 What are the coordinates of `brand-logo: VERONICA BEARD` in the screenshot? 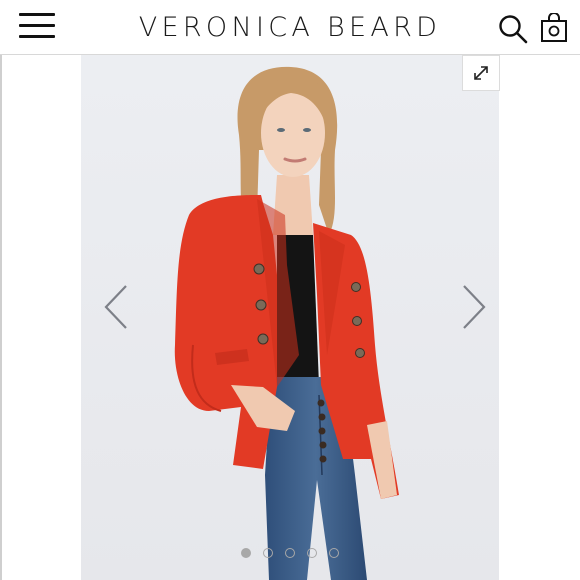 It's located at (290, 28).